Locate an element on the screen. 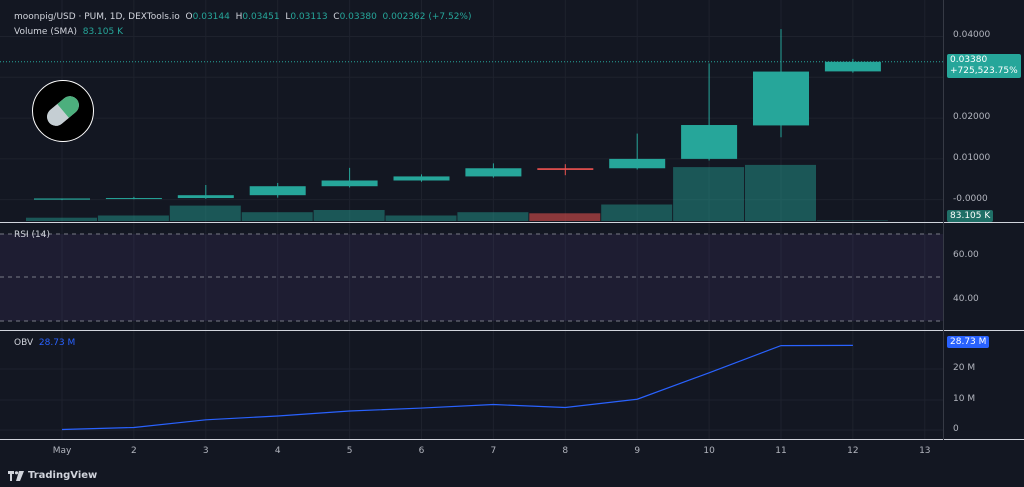 The width and height of the screenshot is (1024, 487). tradingview-logo-icon is located at coordinates (16, 475).